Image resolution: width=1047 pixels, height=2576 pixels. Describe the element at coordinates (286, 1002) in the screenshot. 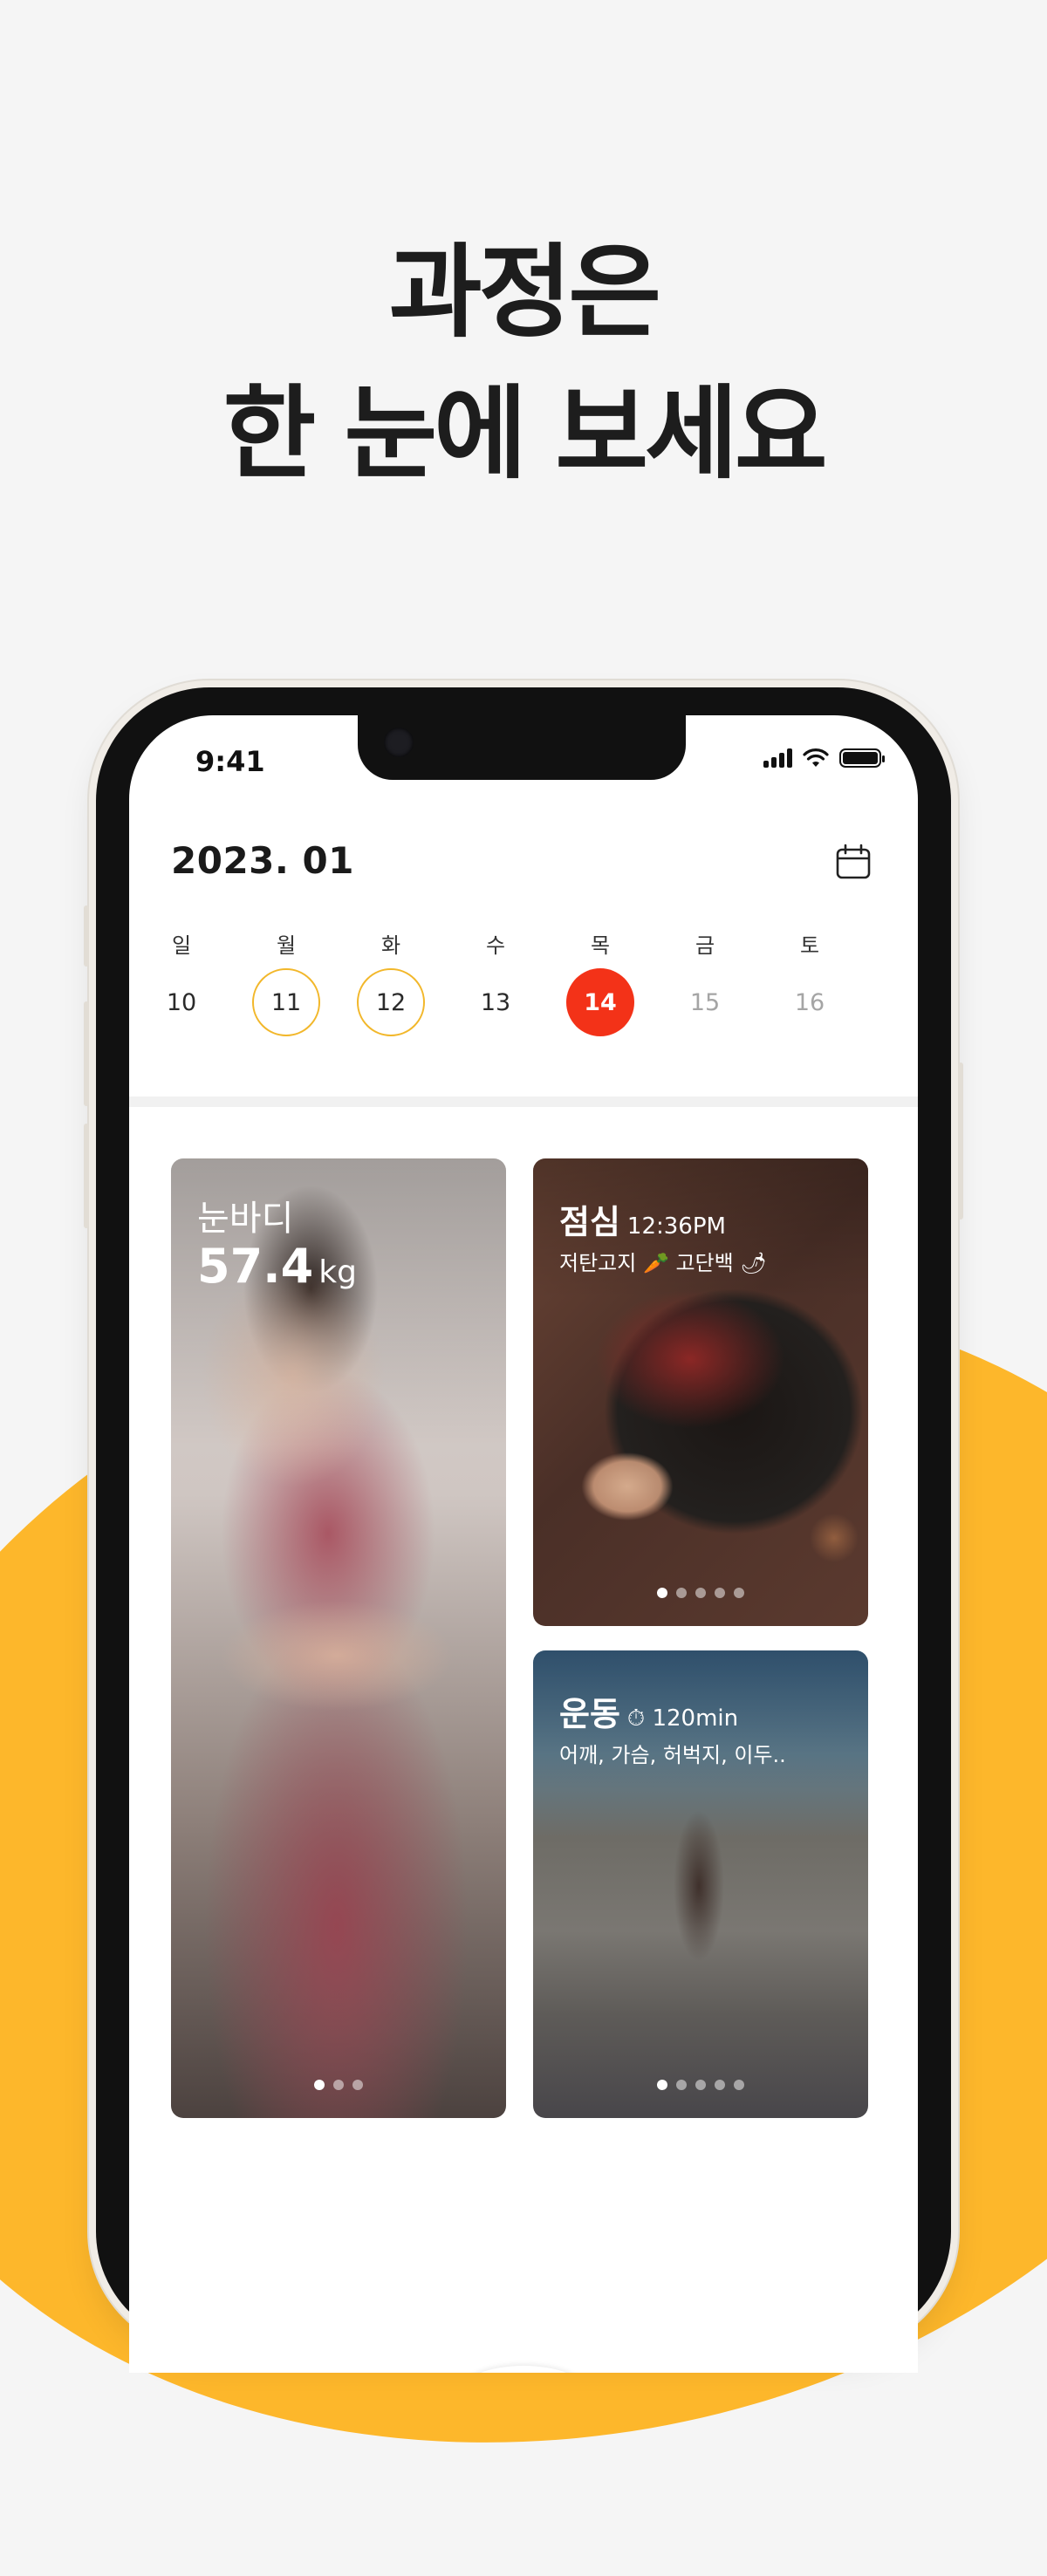

I see `day-11: 11` at that location.